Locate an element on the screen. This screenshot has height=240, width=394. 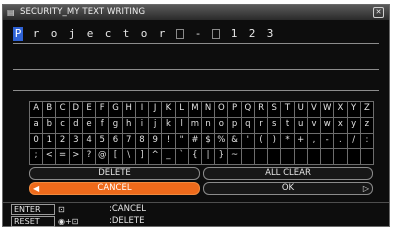
keyboard-key: F is located at coordinates (102, 109).